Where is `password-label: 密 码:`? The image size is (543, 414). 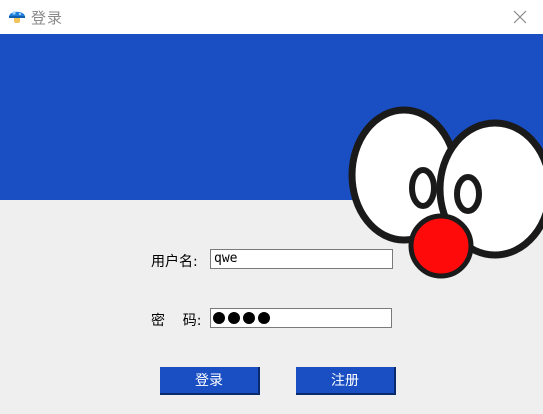
password-label: 密 码: is located at coordinates (176, 321).